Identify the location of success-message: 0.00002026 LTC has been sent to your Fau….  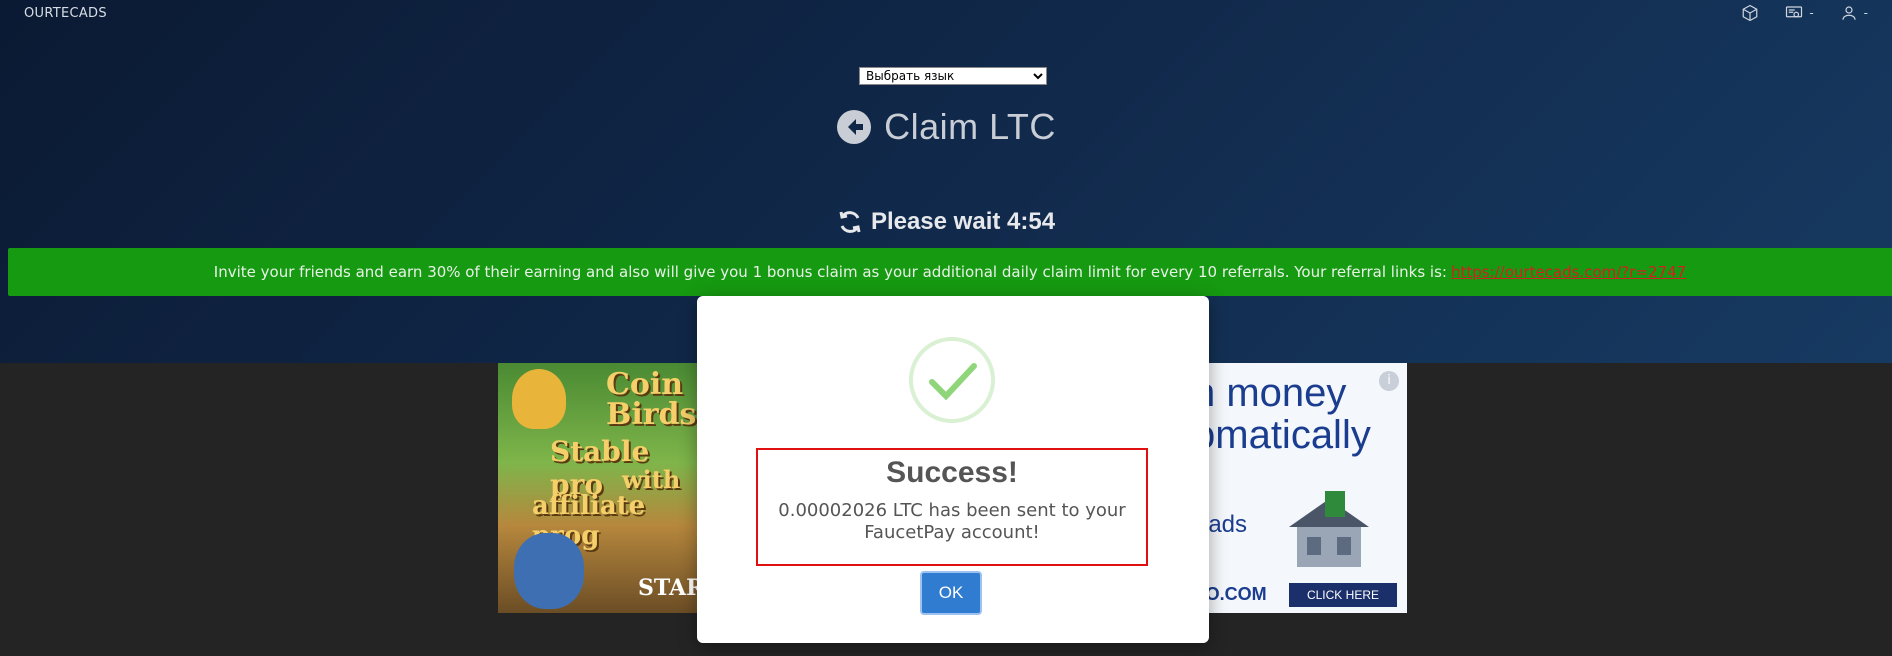
(952, 521).